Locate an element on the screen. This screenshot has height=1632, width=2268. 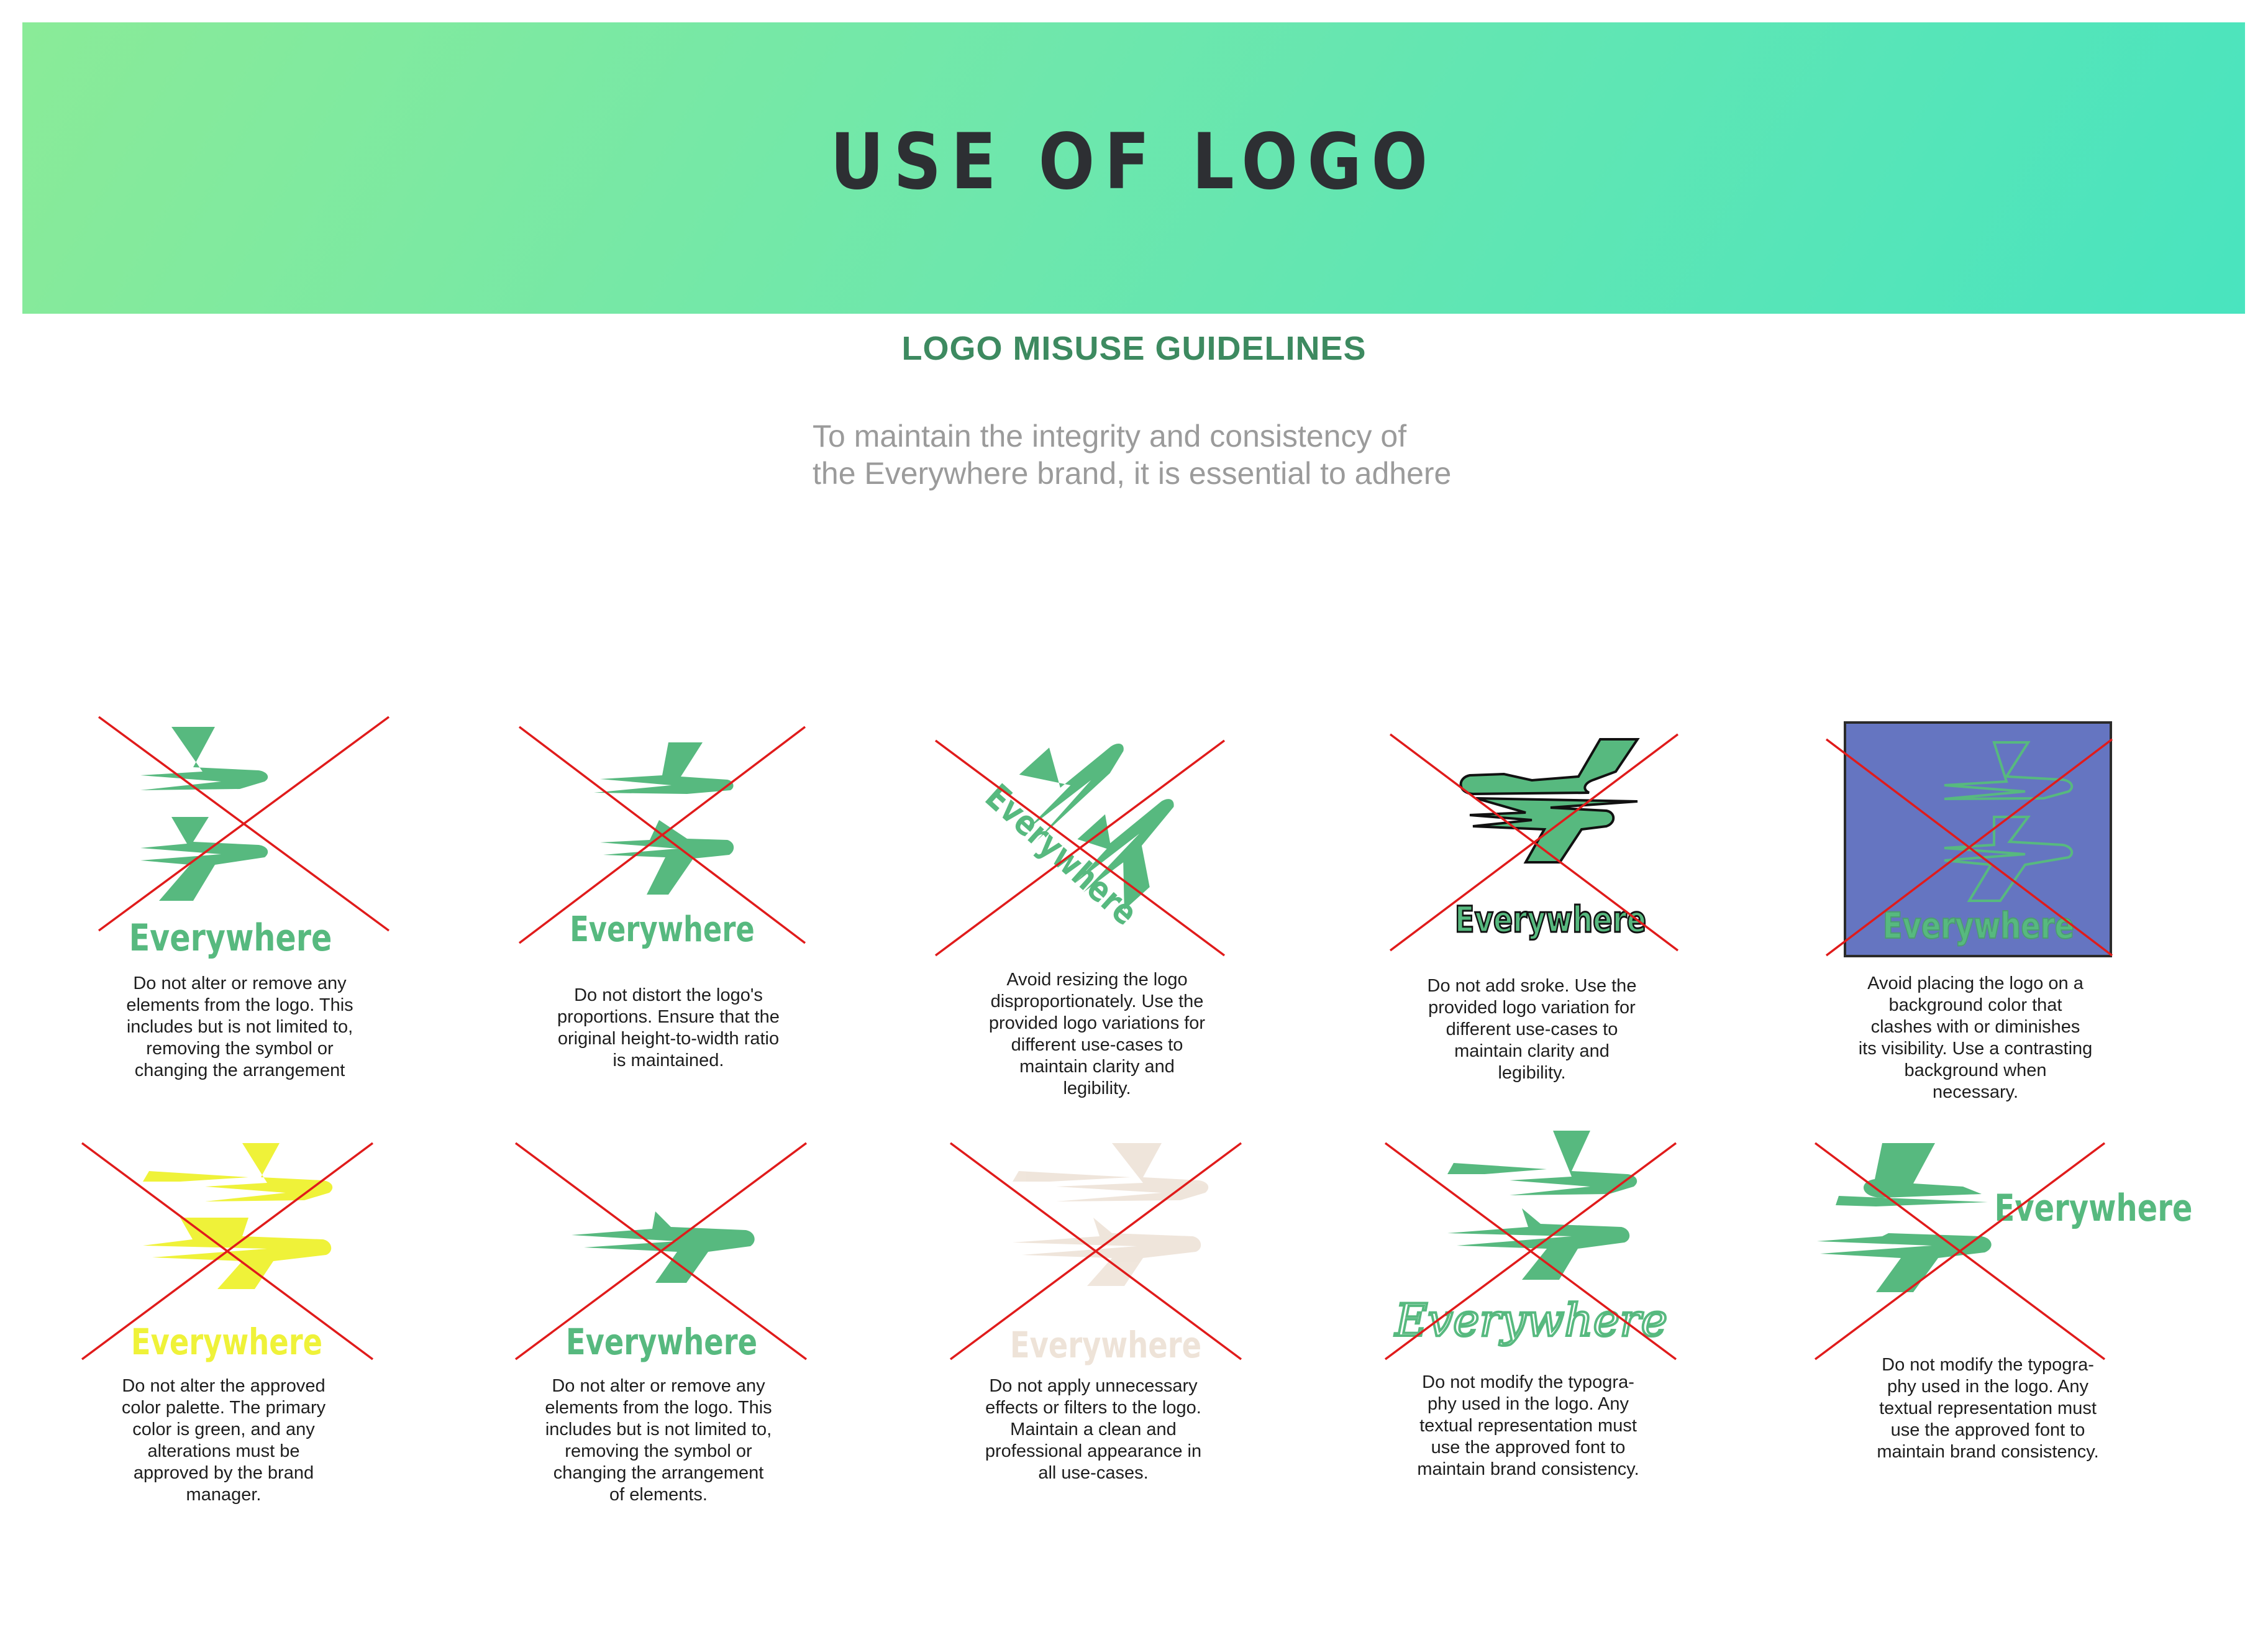
logo-example-distorted: Everywhere is located at coordinates (662, 837).